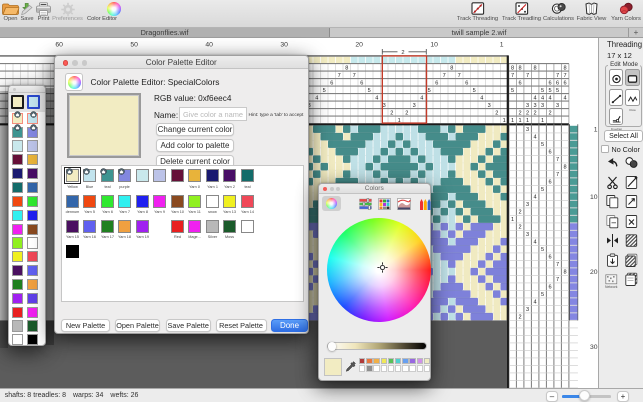  Describe the element at coordinates (209, 45) in the screenshot. I see `svg-text: 40` at that location.